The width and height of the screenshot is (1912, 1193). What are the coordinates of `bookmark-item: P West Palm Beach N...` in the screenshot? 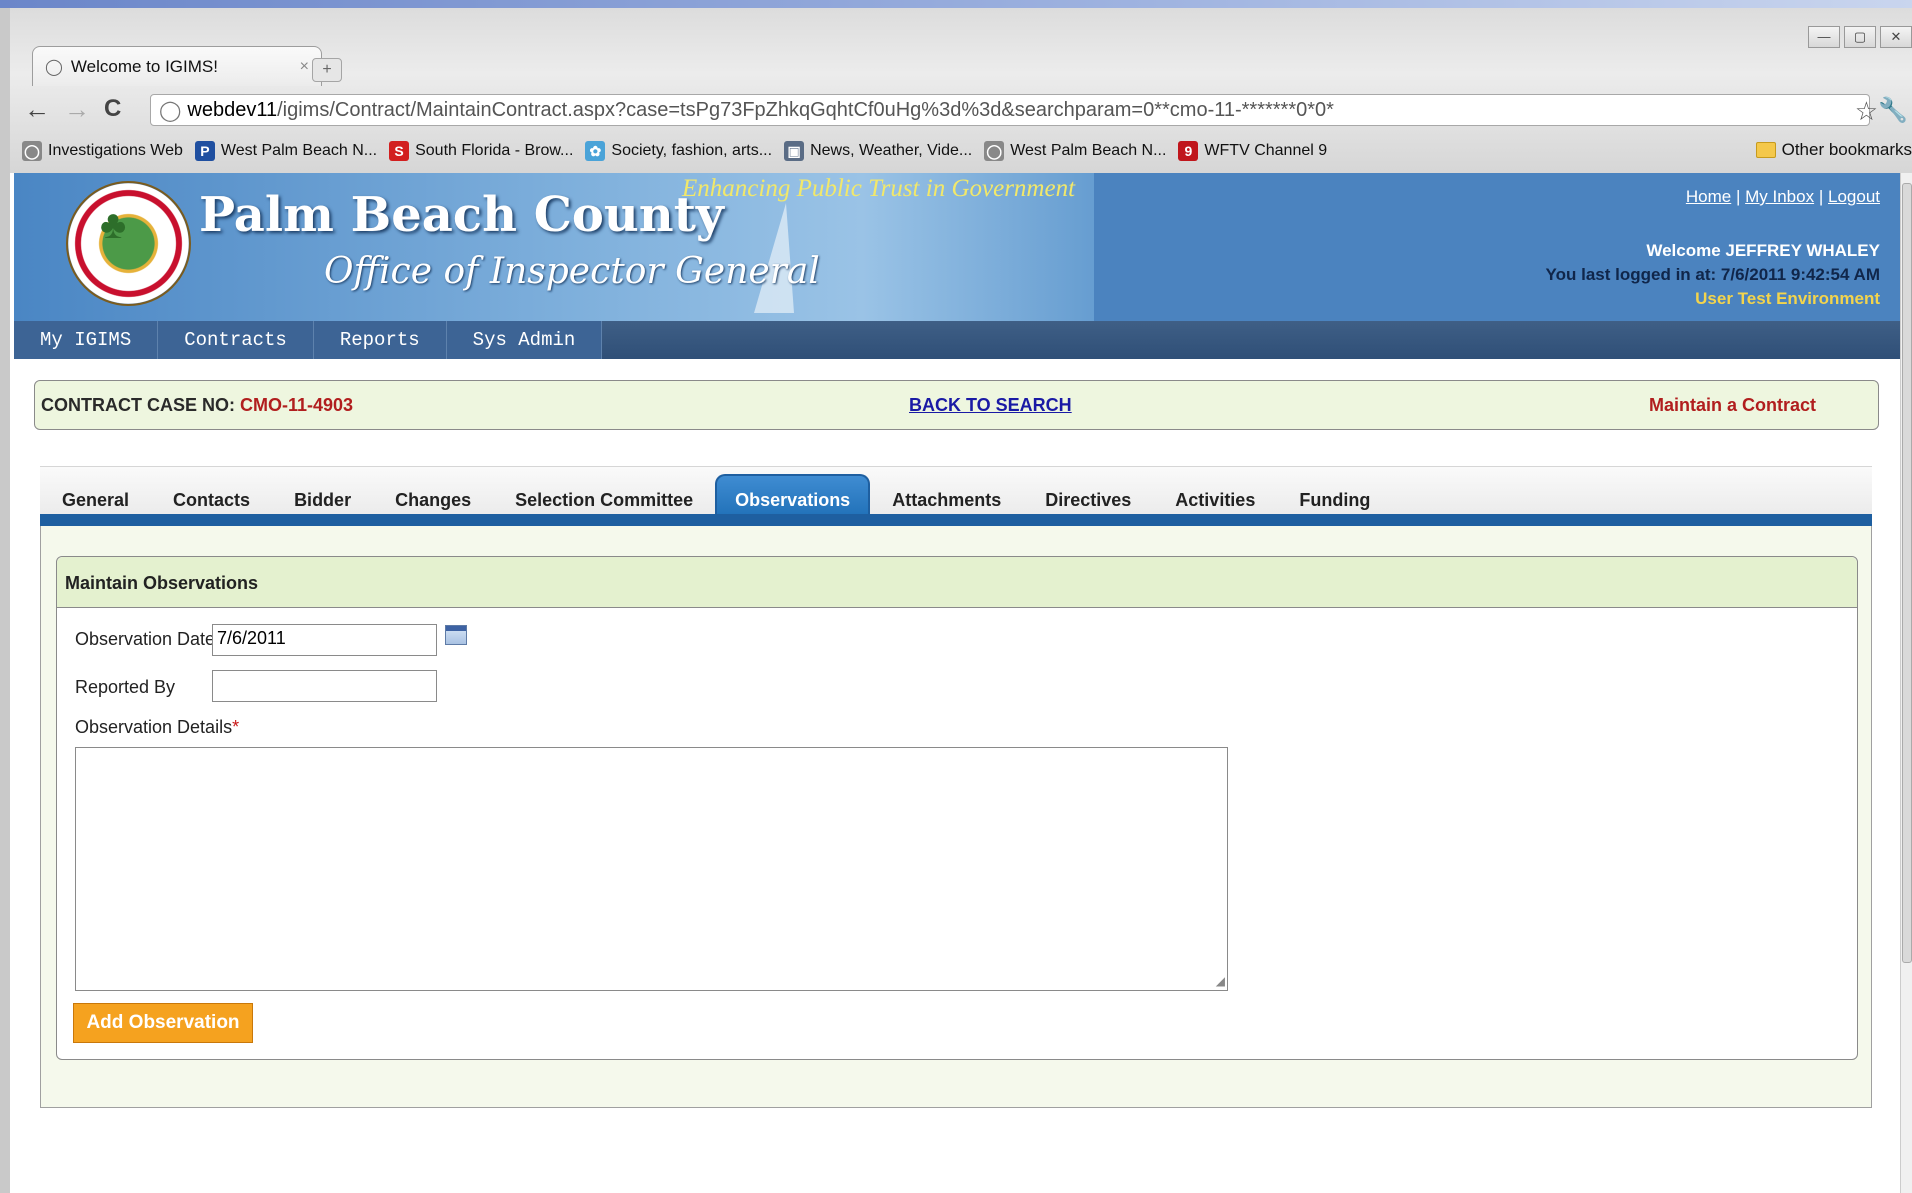 It's located at (286, 151).